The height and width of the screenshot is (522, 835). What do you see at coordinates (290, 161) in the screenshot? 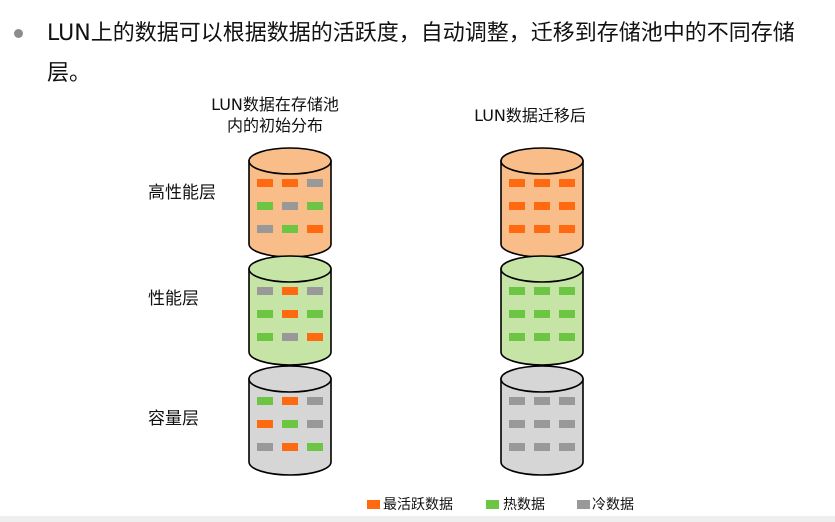
I see `cylinder-high-performance-initial-top` at bounding box center [290, 161].